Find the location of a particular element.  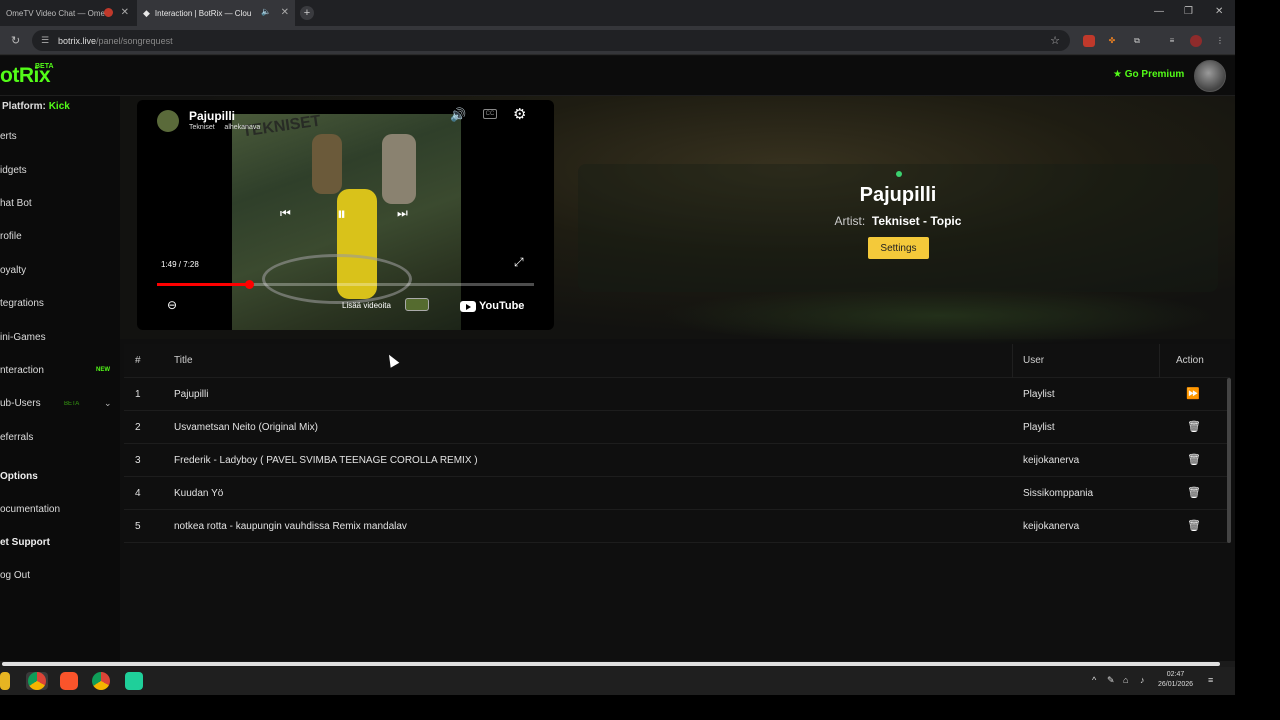

sidebar-item-referrals: eferrals is located at coordinates (16, 437).